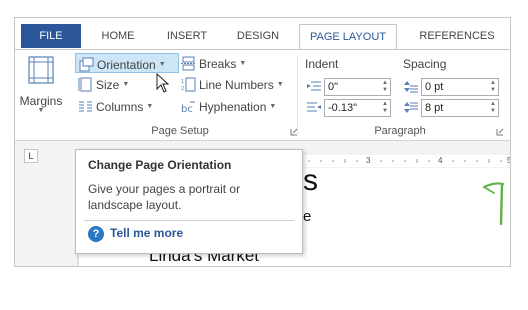 The image size is (528, 310). Describe the element at coordinates (411, 87) in the screenshot. I see `spacing-before-icon` at that location.